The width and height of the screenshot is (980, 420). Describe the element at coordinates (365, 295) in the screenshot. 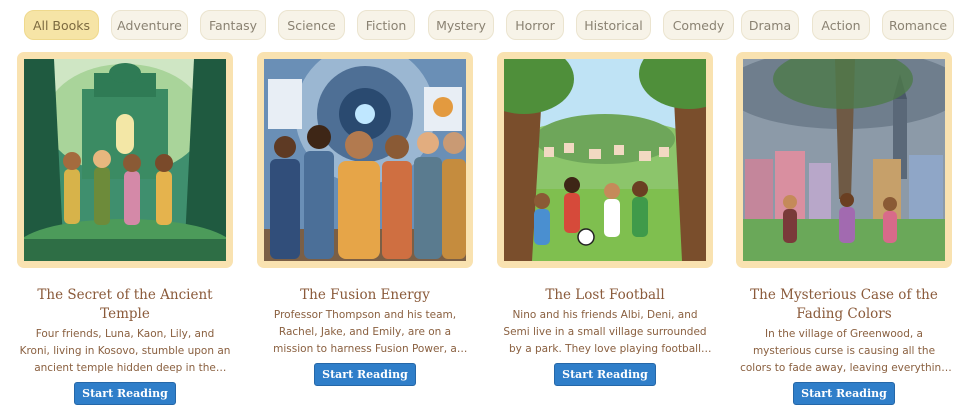

I see `book-title: The Fusion Energy` at that location.